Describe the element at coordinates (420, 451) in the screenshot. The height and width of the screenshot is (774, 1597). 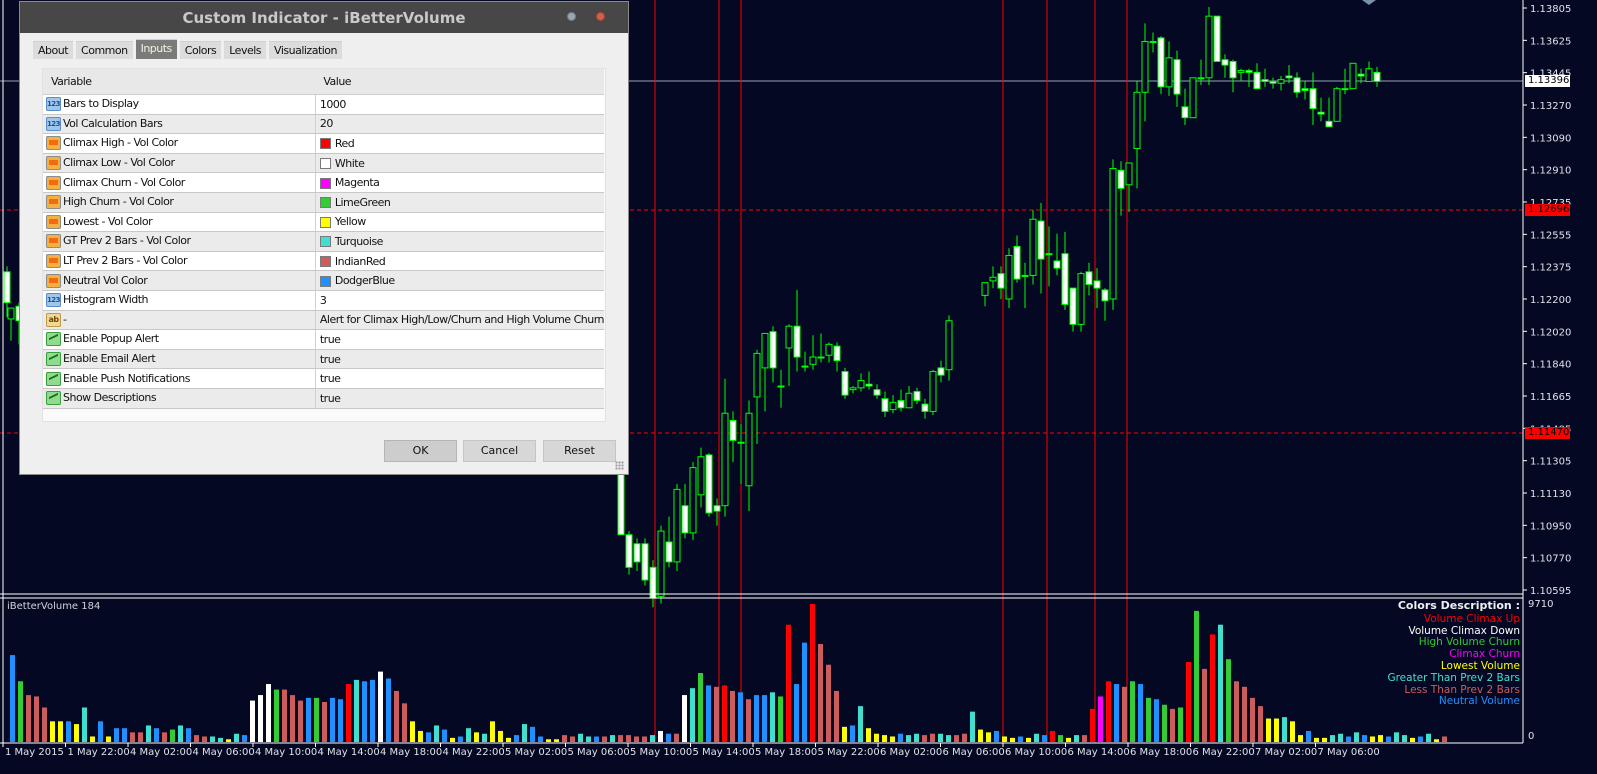
I see `ok-button: OK` at that location.